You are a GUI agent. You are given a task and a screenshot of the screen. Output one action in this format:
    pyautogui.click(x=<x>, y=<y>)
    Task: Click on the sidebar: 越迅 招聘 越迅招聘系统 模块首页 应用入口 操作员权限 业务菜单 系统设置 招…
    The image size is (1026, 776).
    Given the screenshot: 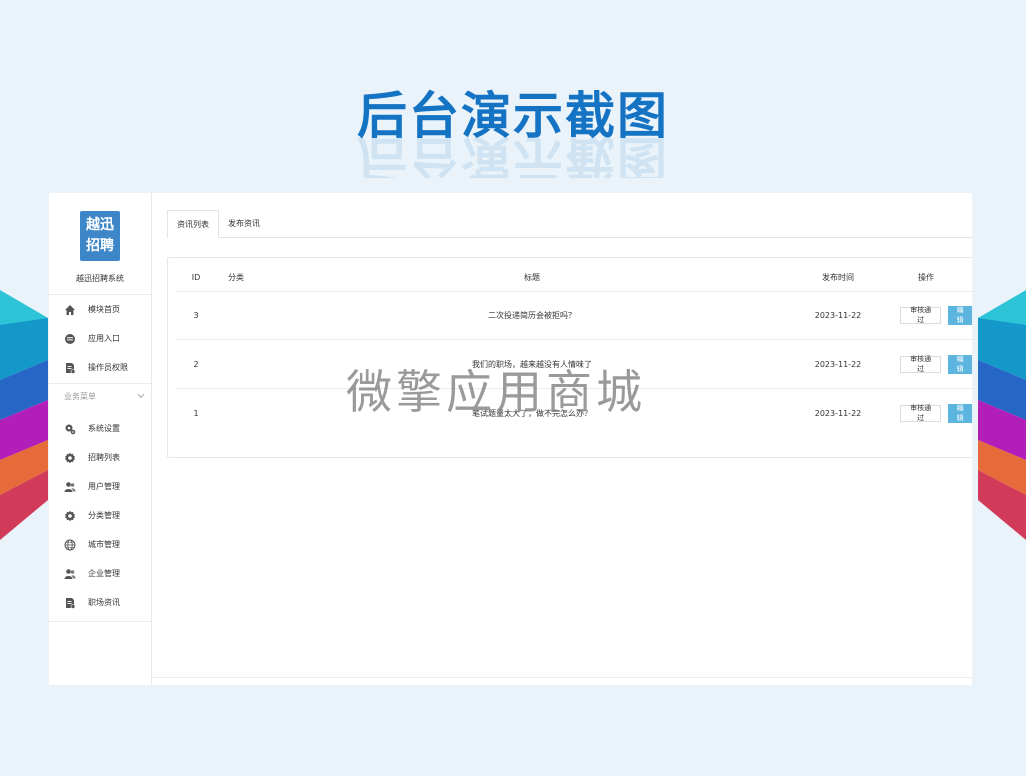 What is the action you would take?
    pyautogui.click(x=100, y=439)
    